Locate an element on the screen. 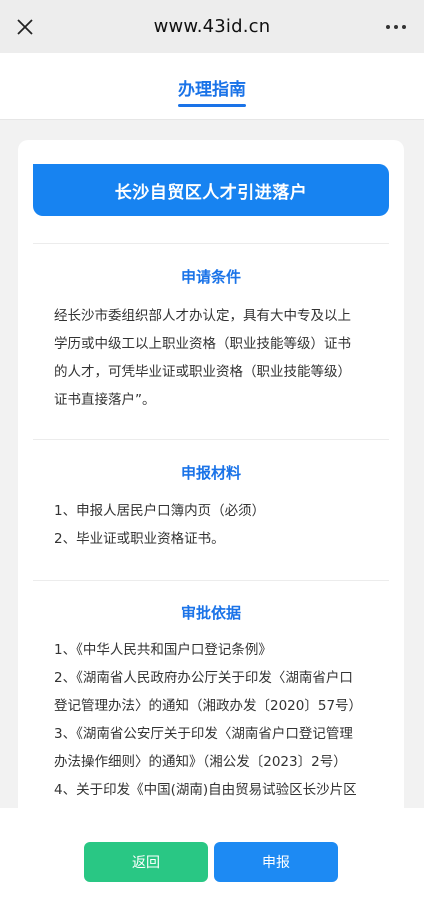  bottom-action-bar: 返回 申报 is located at coordinates (212, 854).